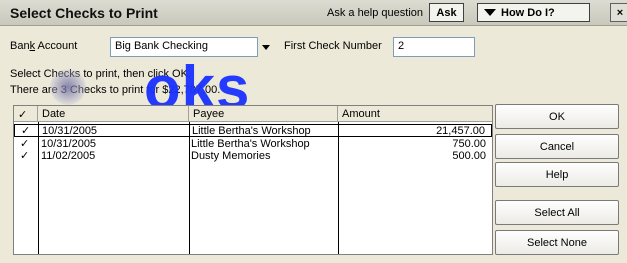 The height and width of the screenshot is (263, 627). I want to click on row-payee: Dusty Memories, so click(231, 156).